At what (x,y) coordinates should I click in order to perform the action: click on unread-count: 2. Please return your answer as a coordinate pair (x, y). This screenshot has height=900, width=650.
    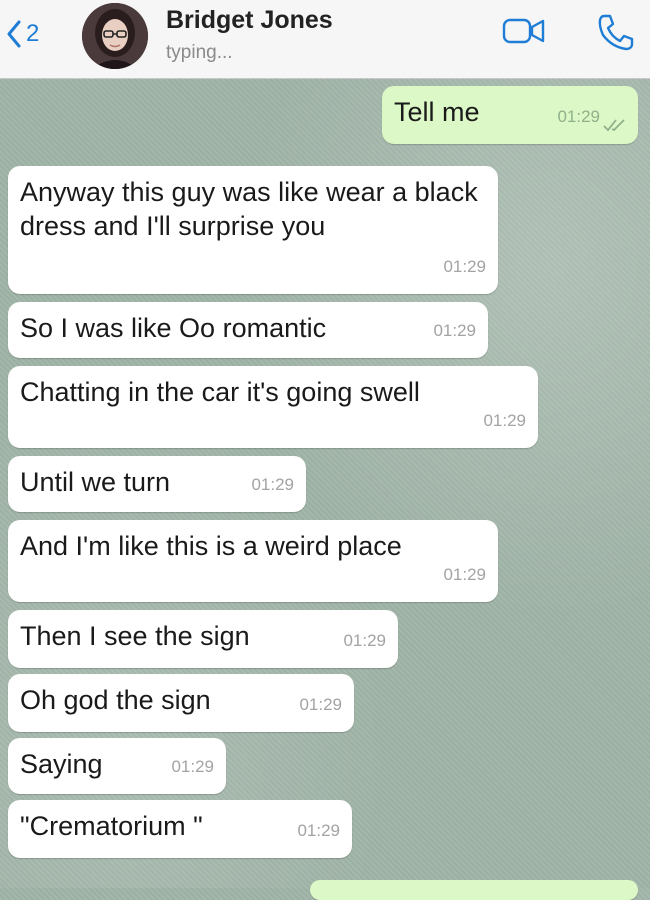
    Looking at the image, I should click on (33, 33).